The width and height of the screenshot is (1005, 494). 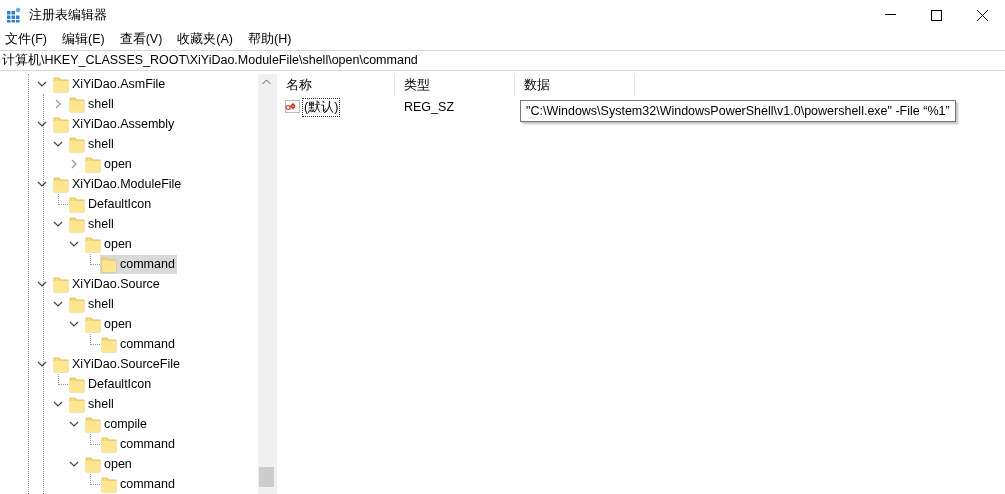 What do you see at coordinates (936, 15) in the screenshot?
I see `maximize-icon` at bounding box center [936, 15].